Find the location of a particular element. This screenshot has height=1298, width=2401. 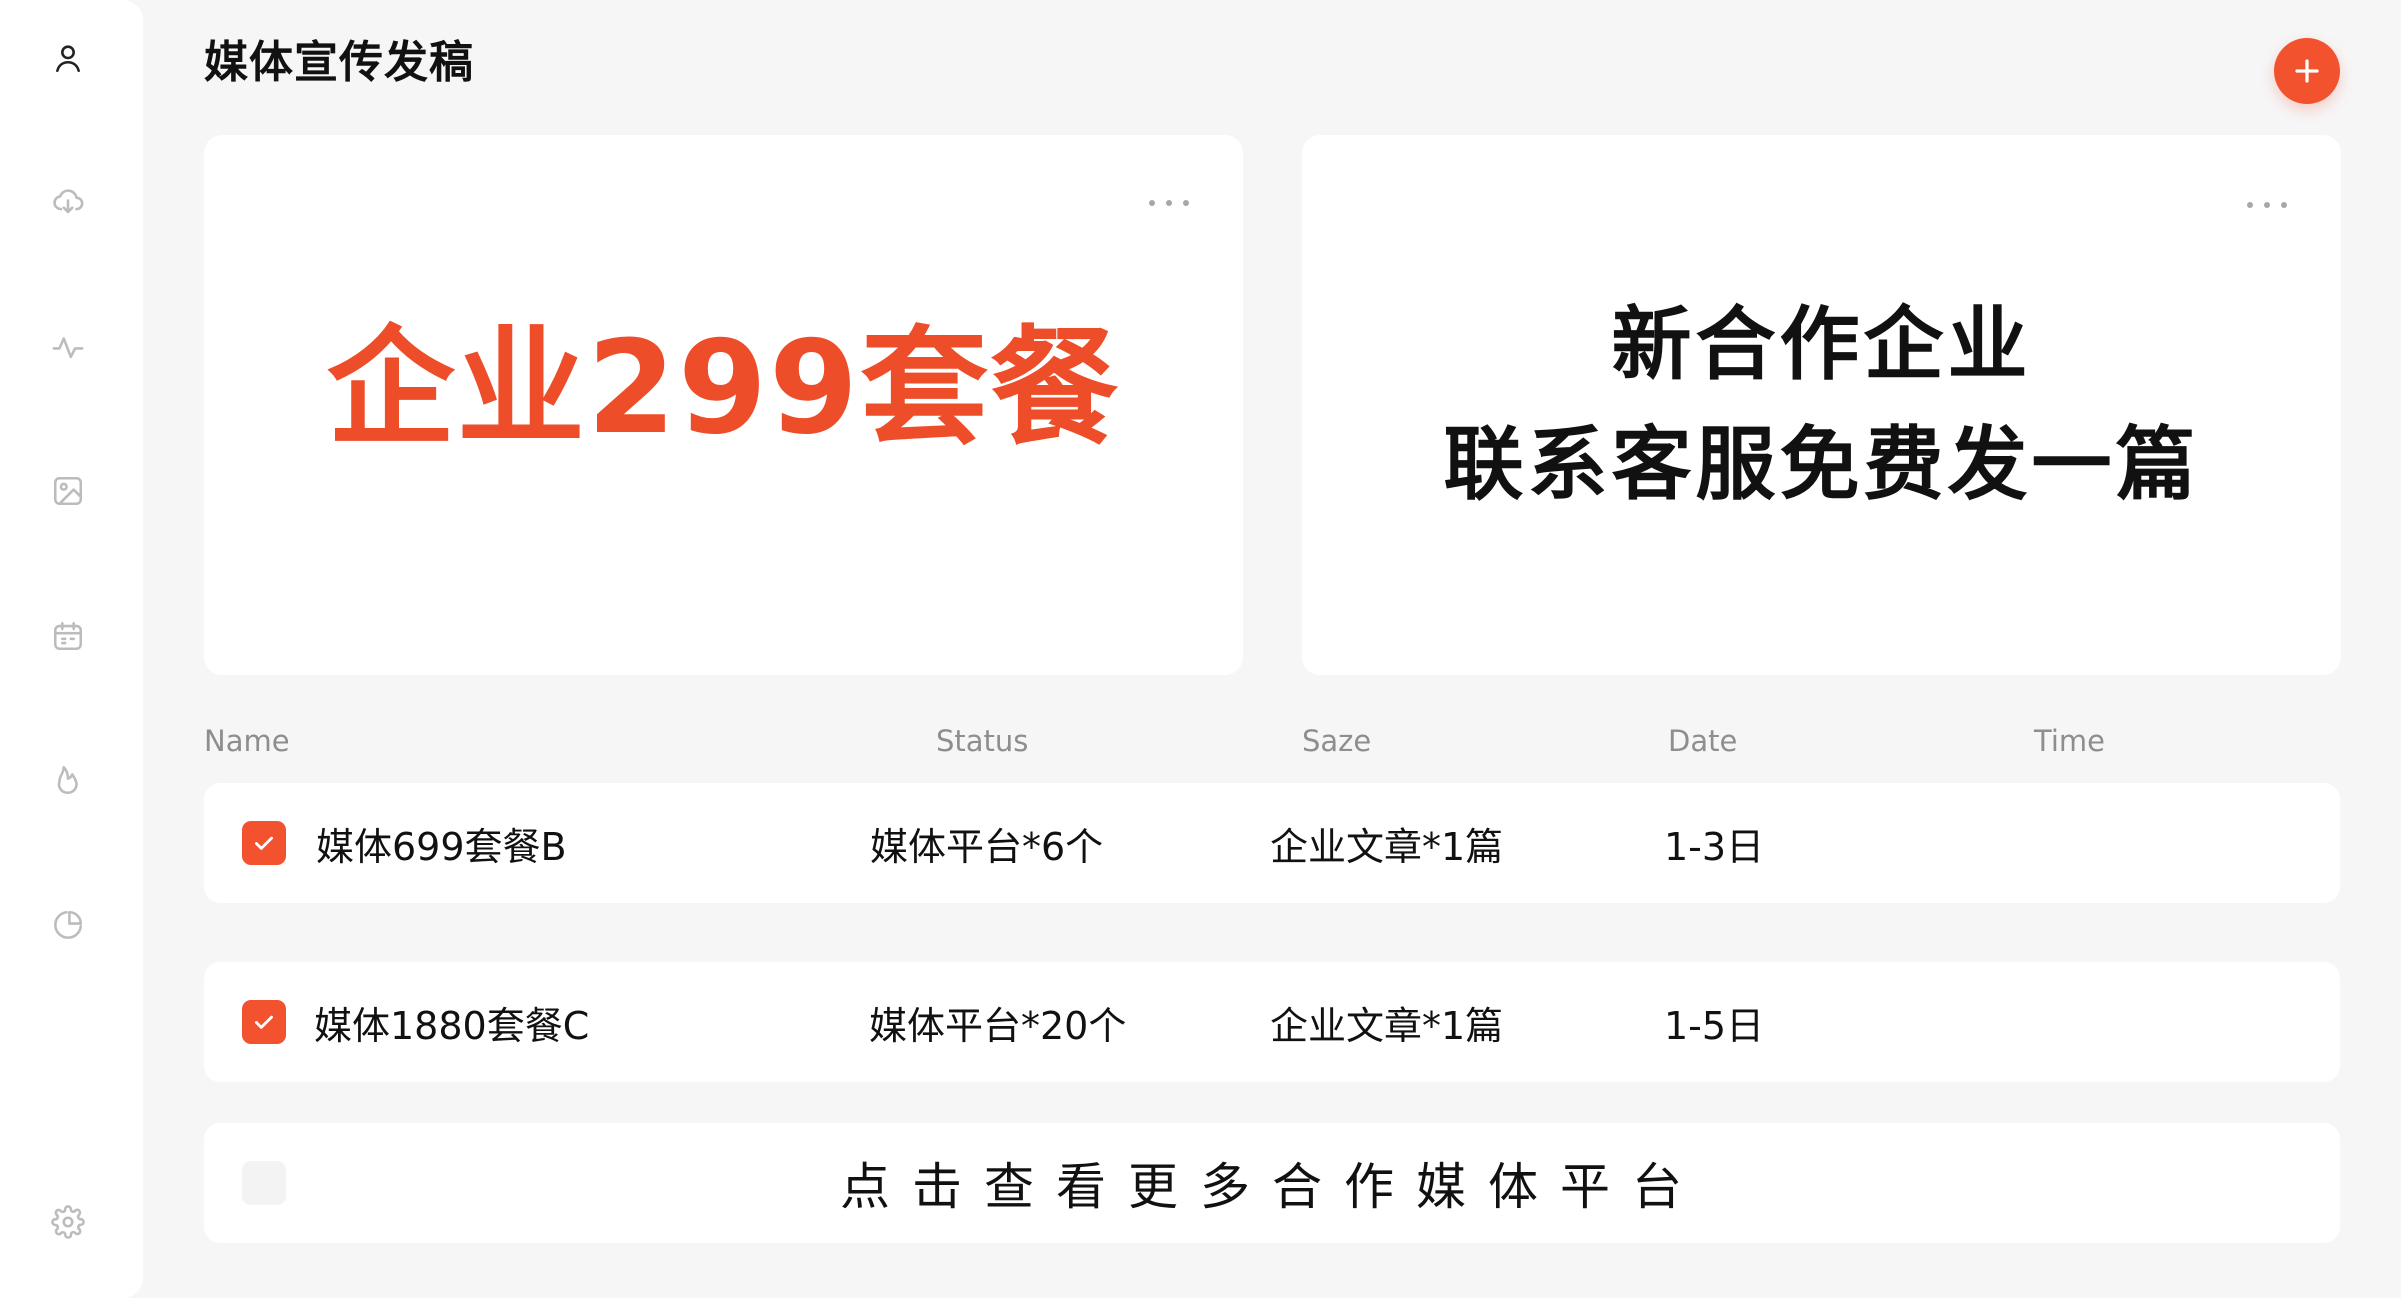

see-more-row: 点击查看更多合作媒体平台 is located at coordinates (1272, 1183).